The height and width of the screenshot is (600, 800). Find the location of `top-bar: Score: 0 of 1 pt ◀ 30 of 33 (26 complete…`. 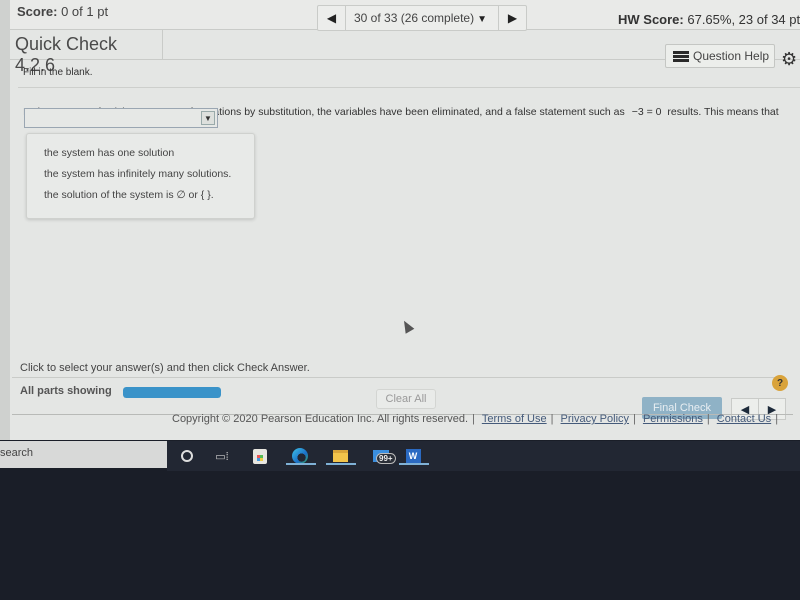

top-bar: Score: 0 of 1 pt ◀ 30 of 33 (26 complete… is located at coordinates (405, 15).